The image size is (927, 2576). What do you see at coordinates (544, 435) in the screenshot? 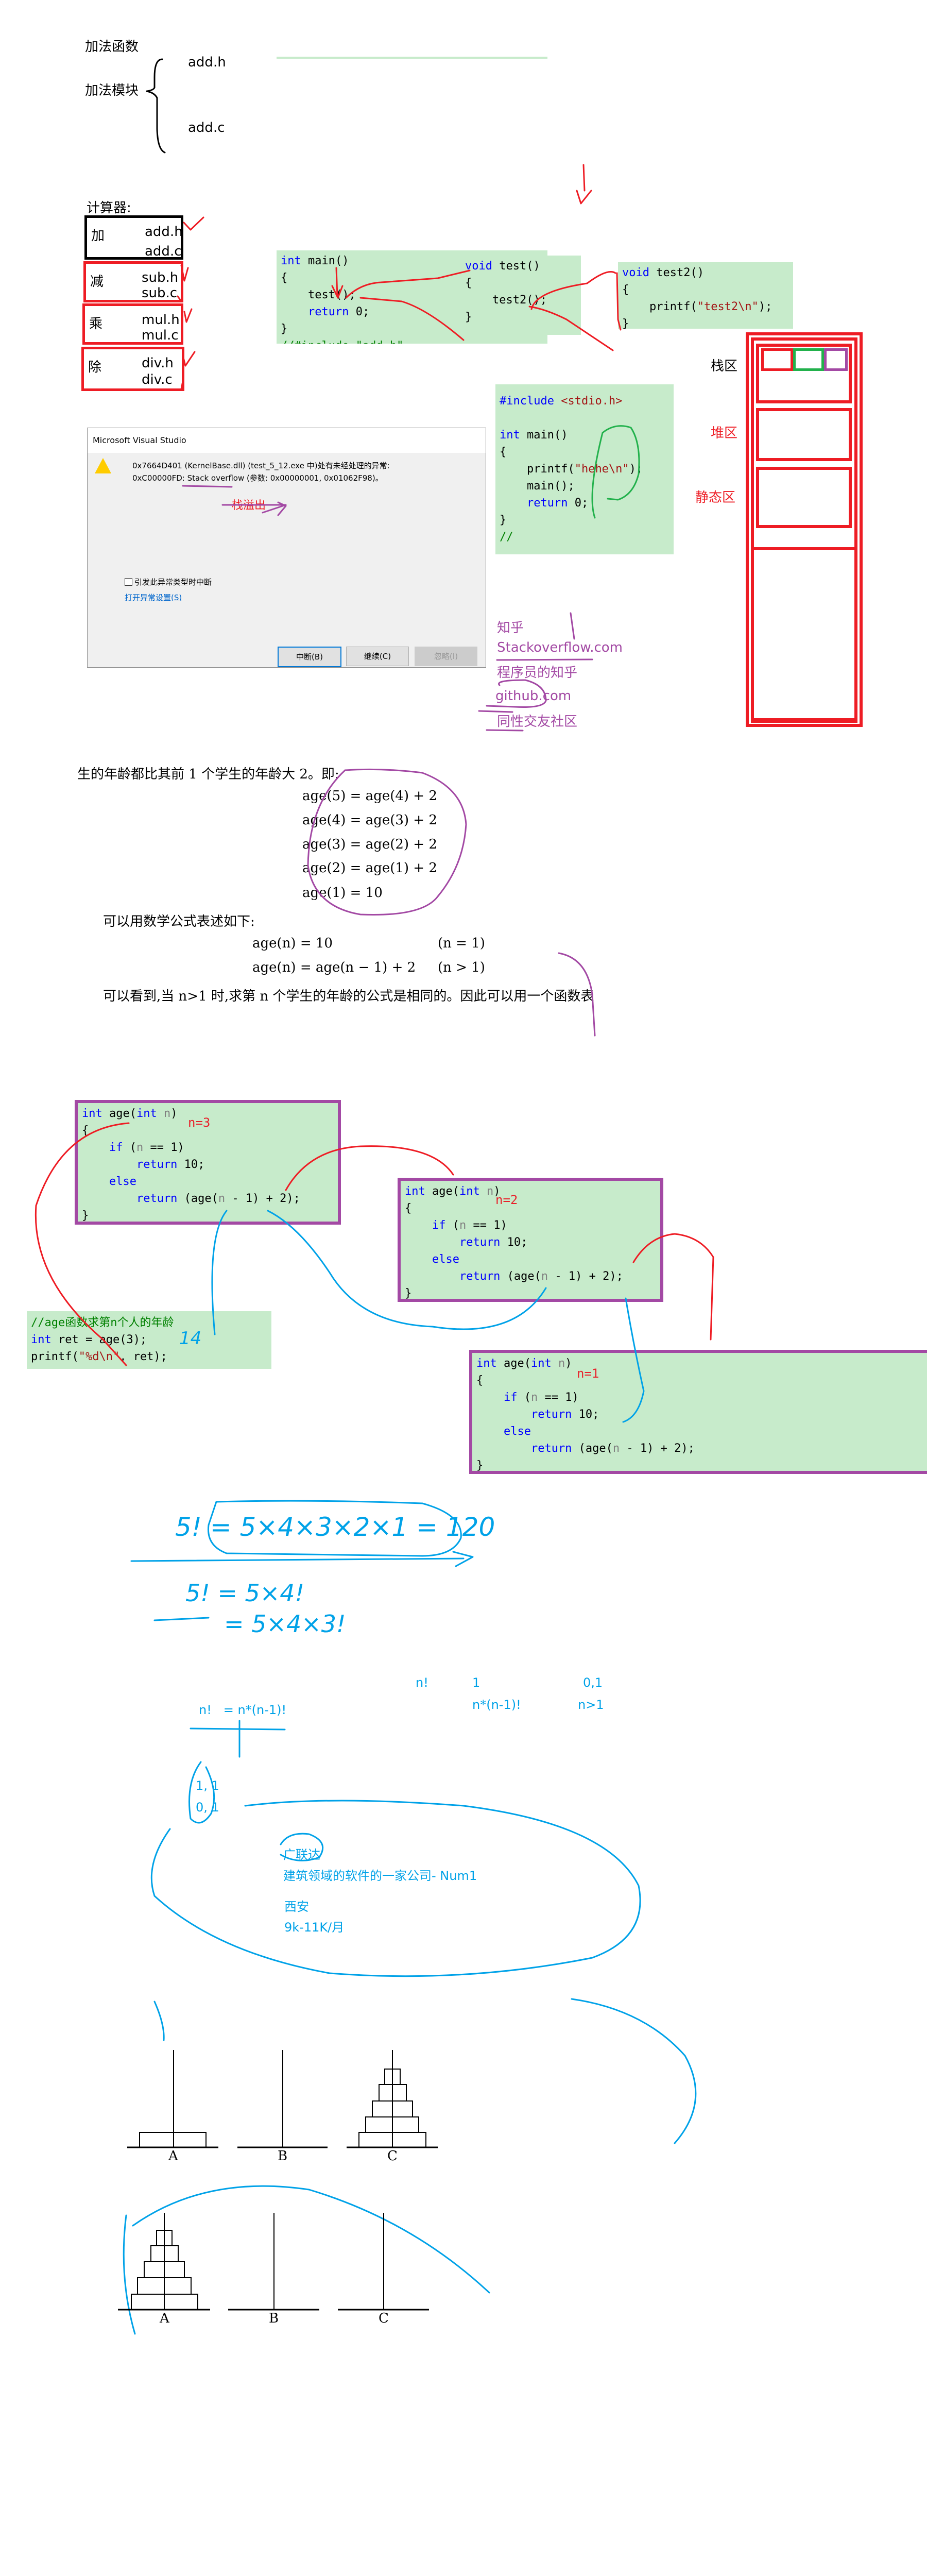
I see `code-token: main()` at bounding box center [544, 435].